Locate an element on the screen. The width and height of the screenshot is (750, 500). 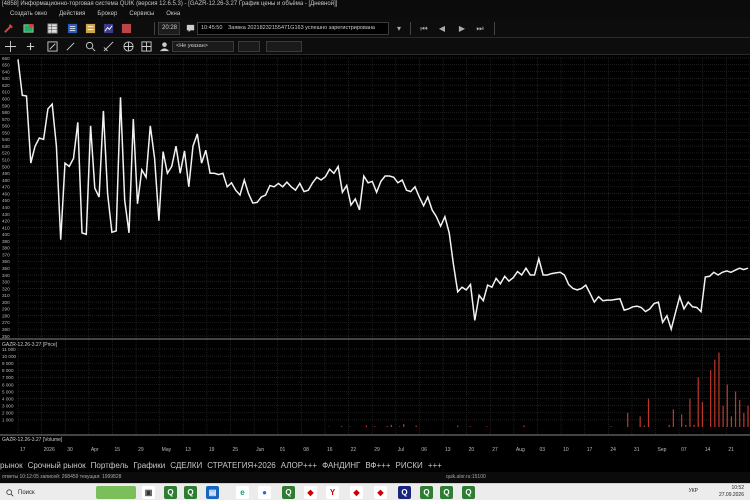
depth-icon is located at coordinates (72, 28).